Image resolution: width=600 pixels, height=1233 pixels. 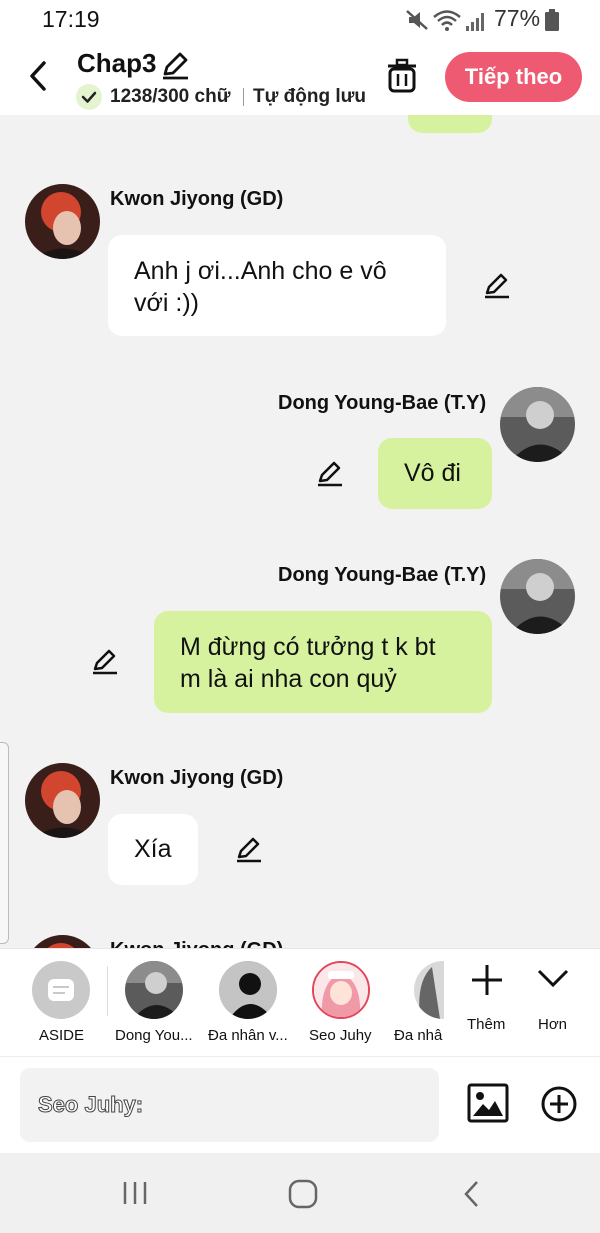 I want to click on mute-icon, so click(x=417, y=20).